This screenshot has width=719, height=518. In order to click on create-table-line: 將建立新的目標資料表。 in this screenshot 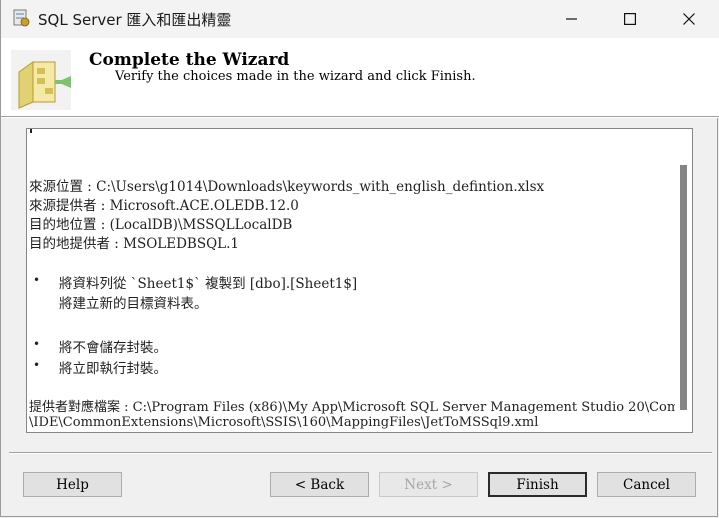, I will do `click(133, 304)`.